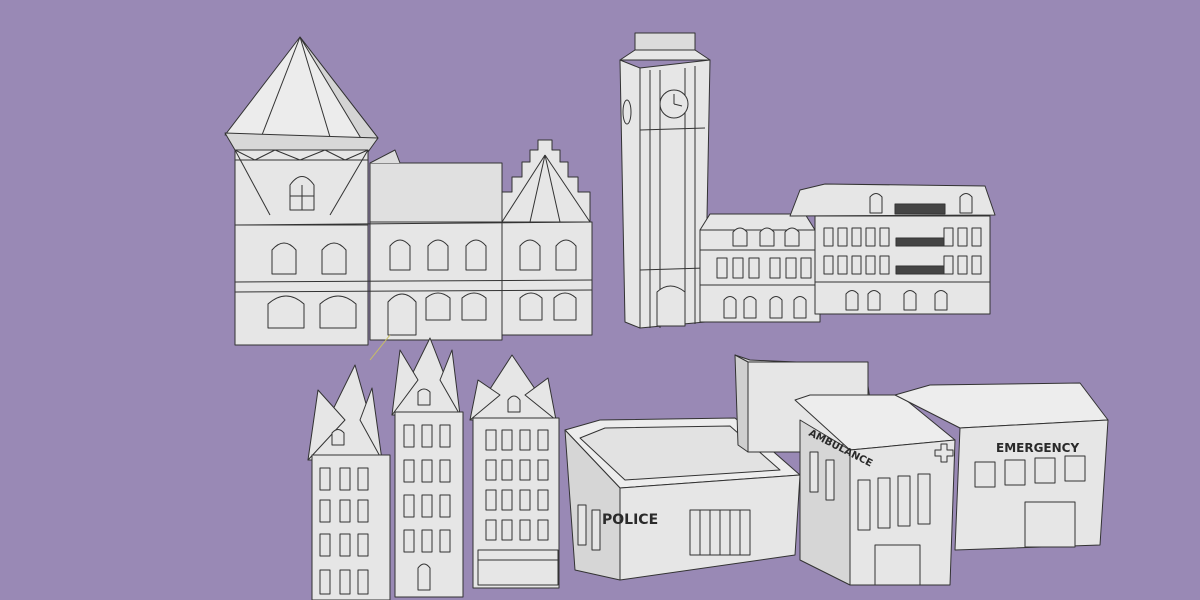  Describe the element at coordinates (665, 180) in the screenshot. I see `clock-tower-model` at that location.